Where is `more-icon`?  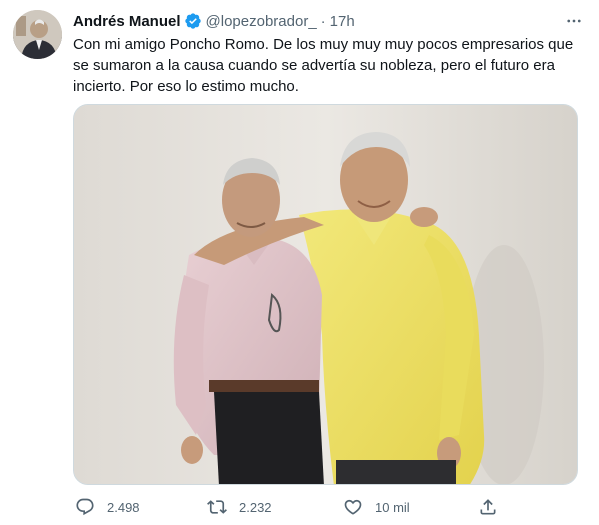
more-icon is located at coordinates (574, 21).